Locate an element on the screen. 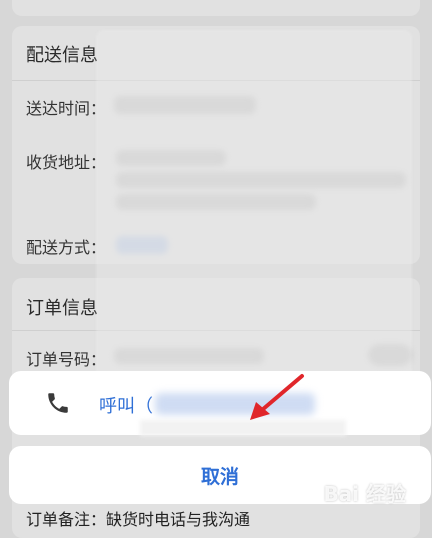 The height and width of the screenshot is (538, 432). call-option-label: 呼叫（ is located at coordinates (126, 406).